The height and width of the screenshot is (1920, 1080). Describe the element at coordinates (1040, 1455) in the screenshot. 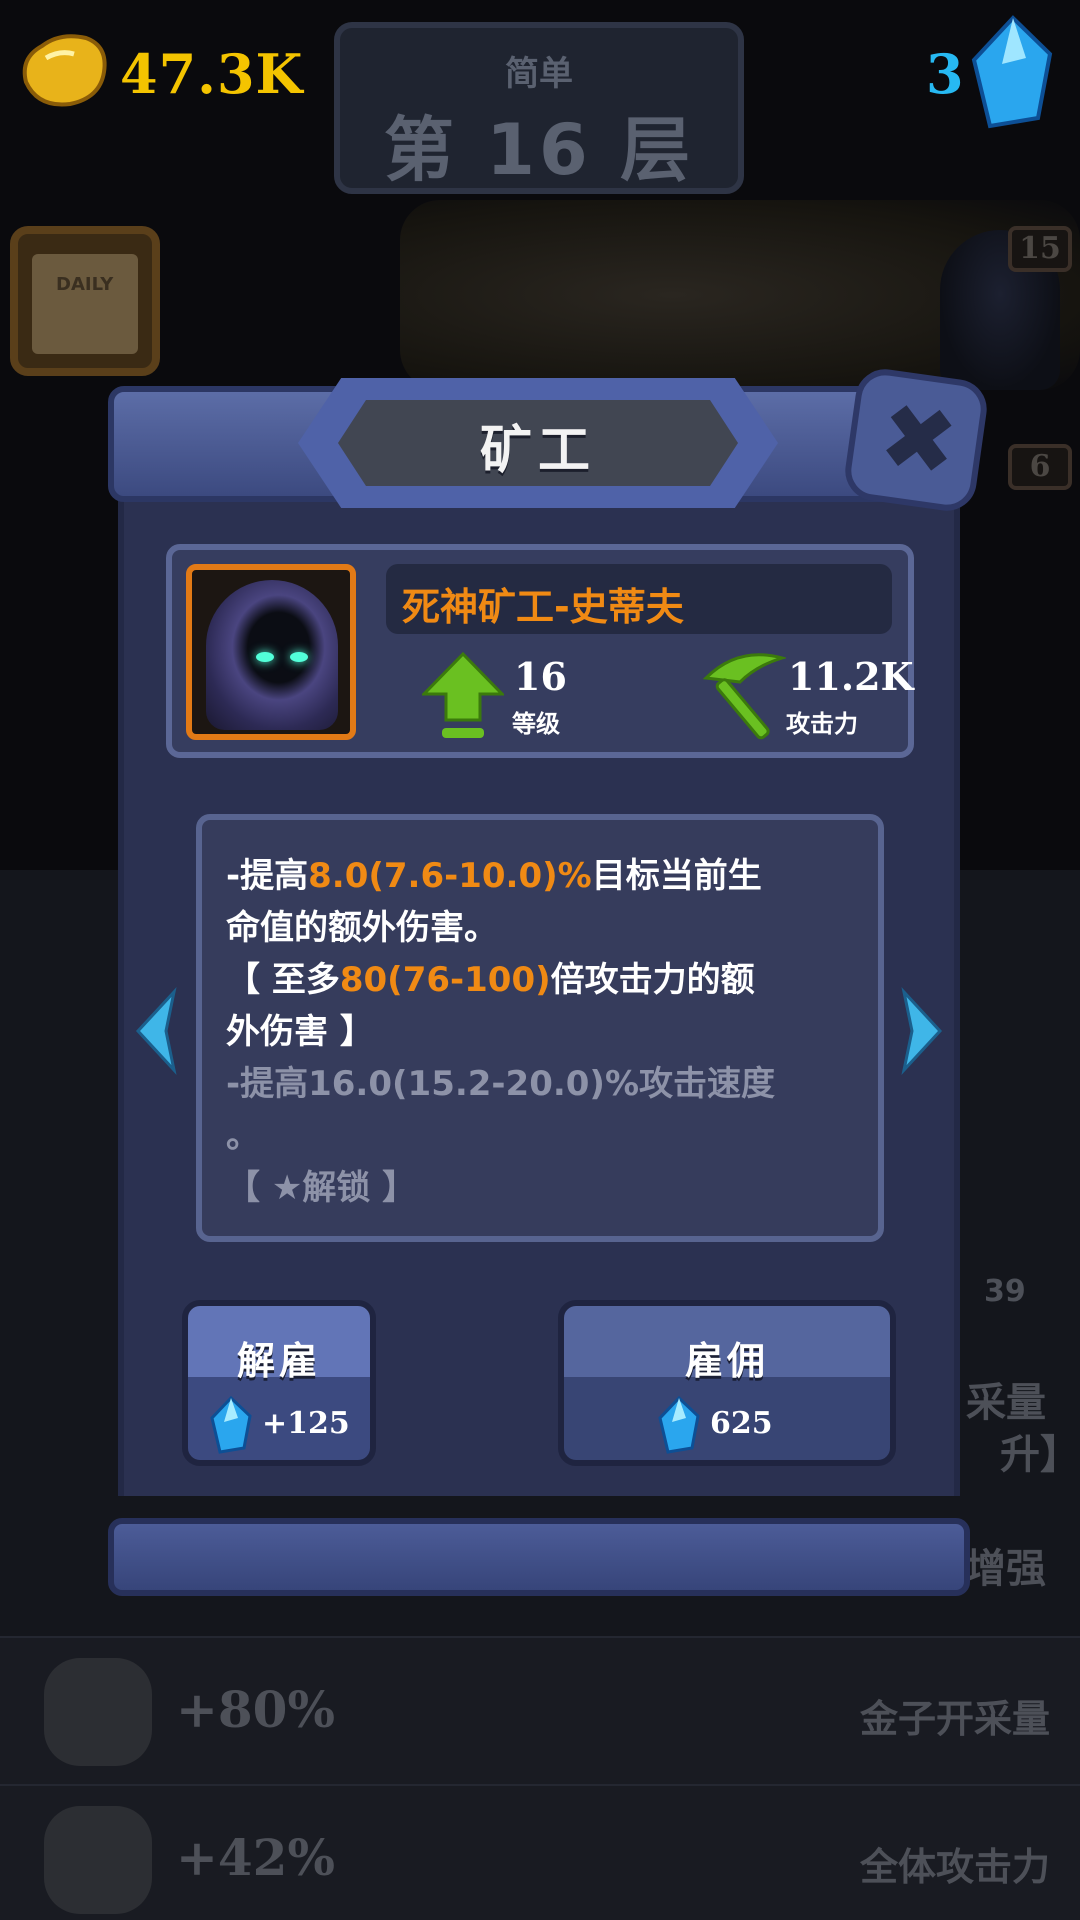

I see `side-label-2: 升】` at that location.